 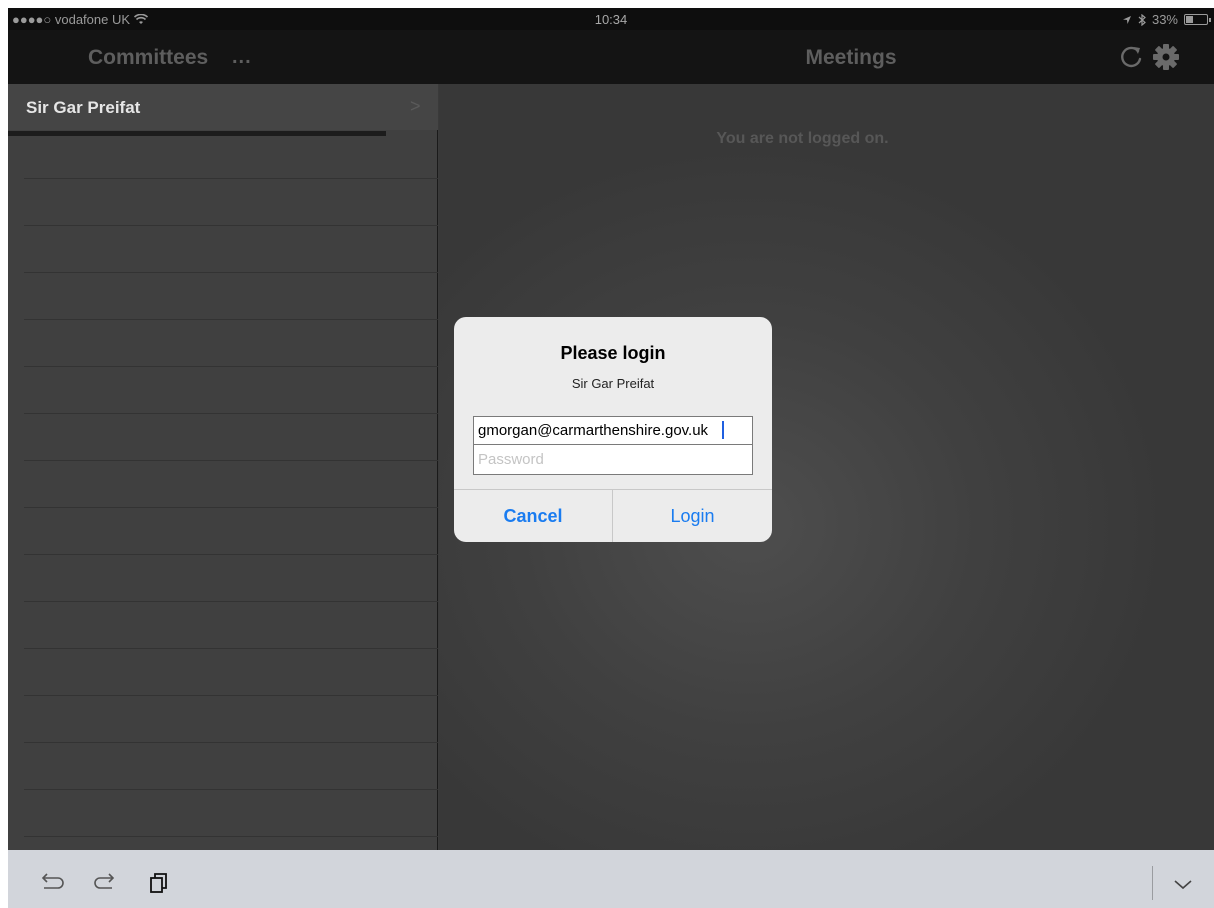 I want to click on undo-icon, so click(x=51, y=883).